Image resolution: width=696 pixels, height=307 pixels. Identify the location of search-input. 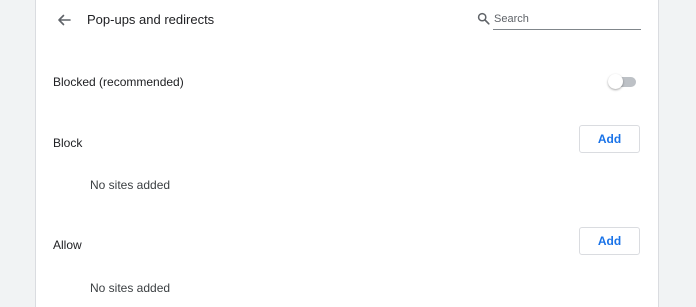
(567, 19).